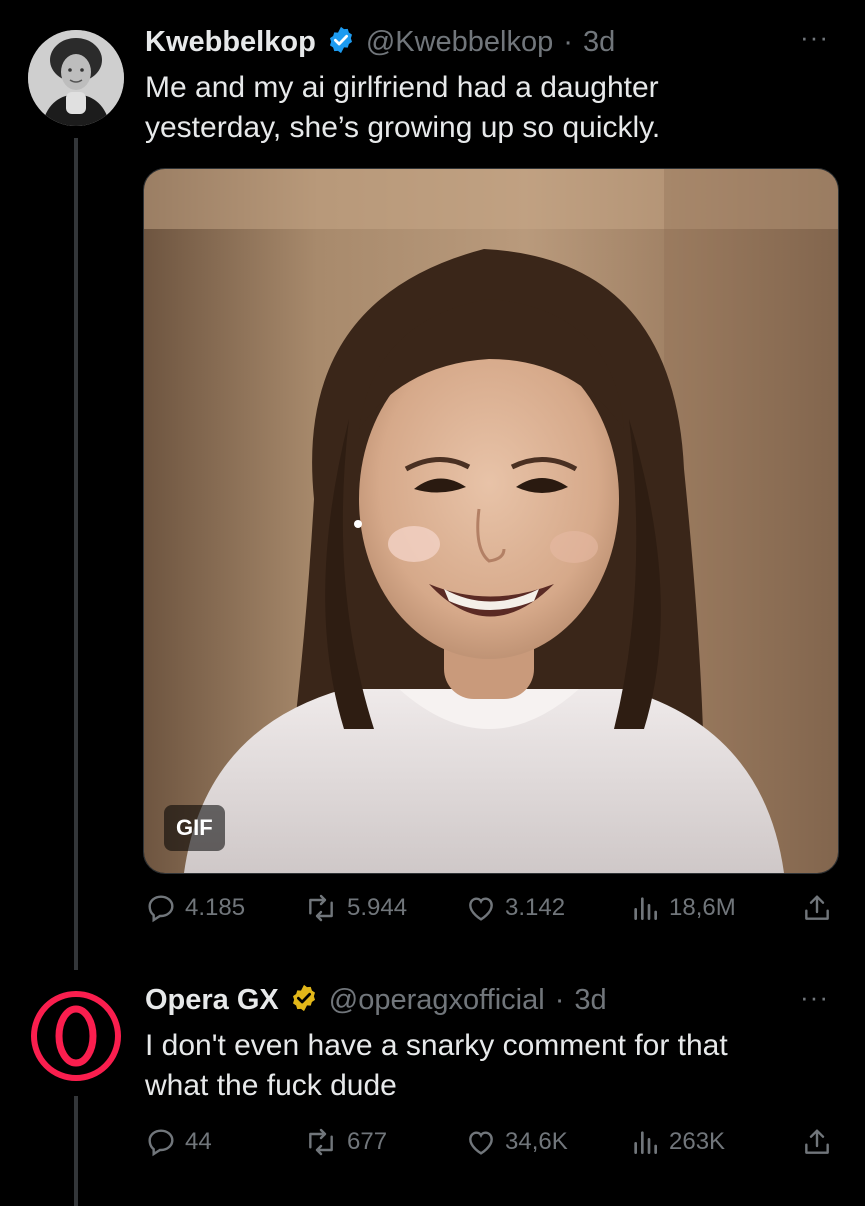 The width and height of the screenshot is (865, 1206). Describe the element at coordinates (697, 1141) in the screenshot. I see `views-count: 263K` at that location.